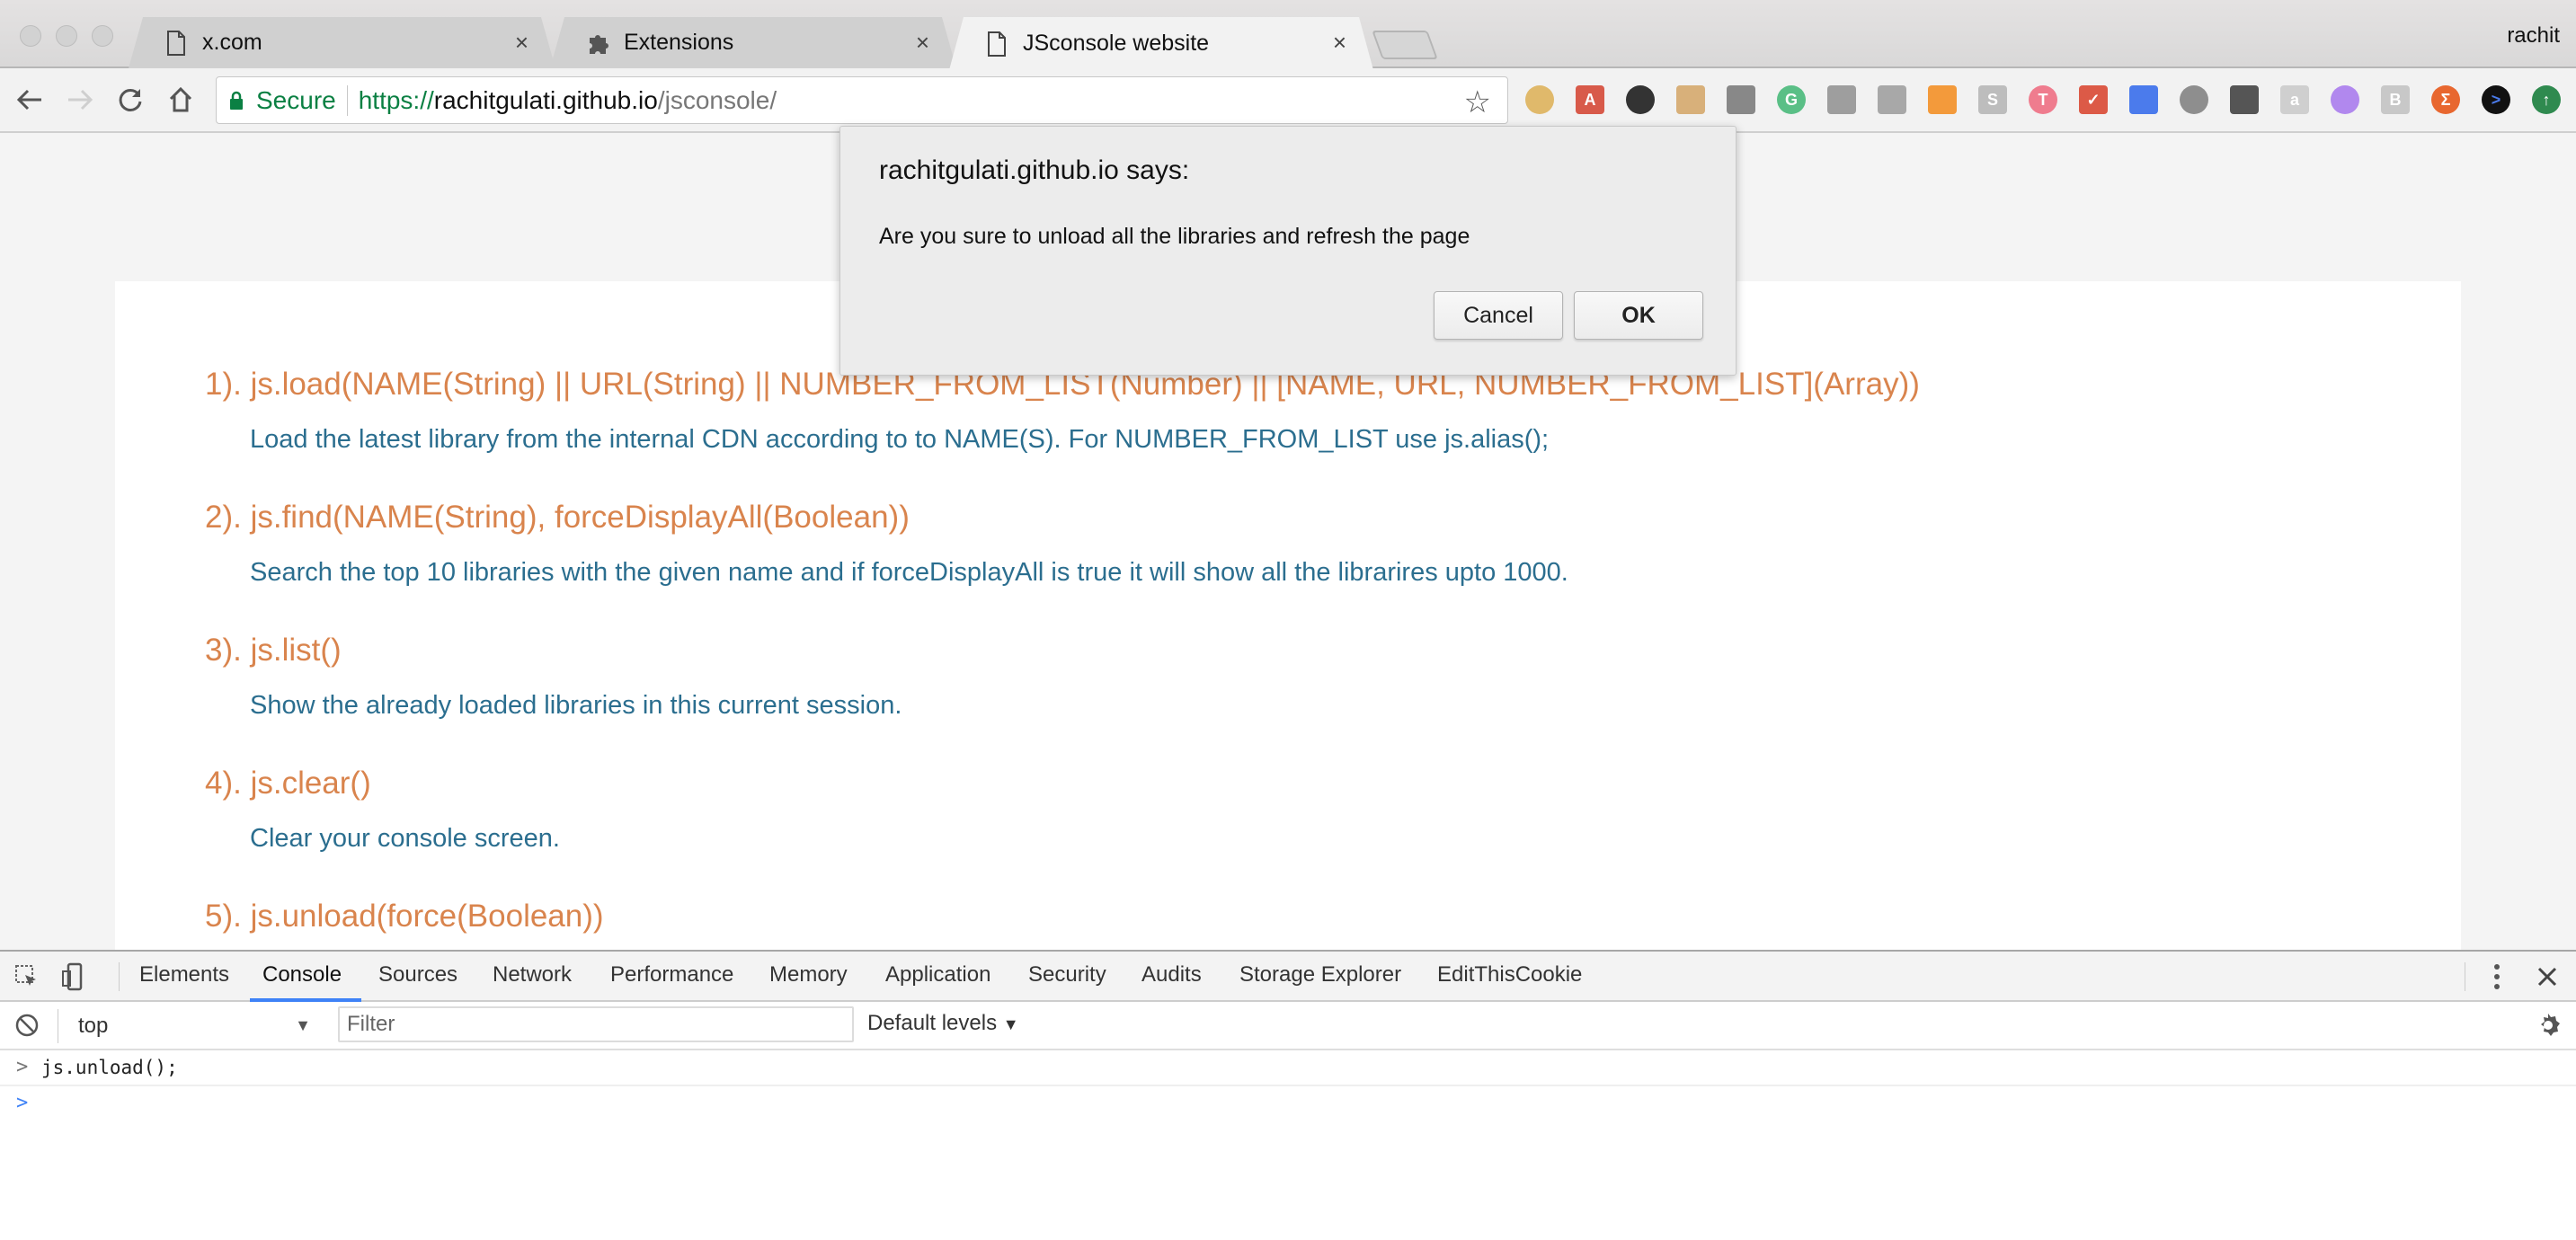 The image size is (2576, 1240). What do you see at coordinates (1288, 1113) in the screenshot?
I see `console-input: >` at bounding box center [1288, 1113].